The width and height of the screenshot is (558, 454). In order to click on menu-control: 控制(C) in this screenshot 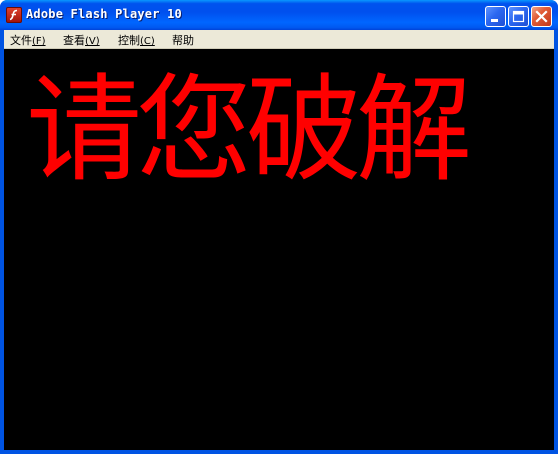, I will do `click(136, 40)`.